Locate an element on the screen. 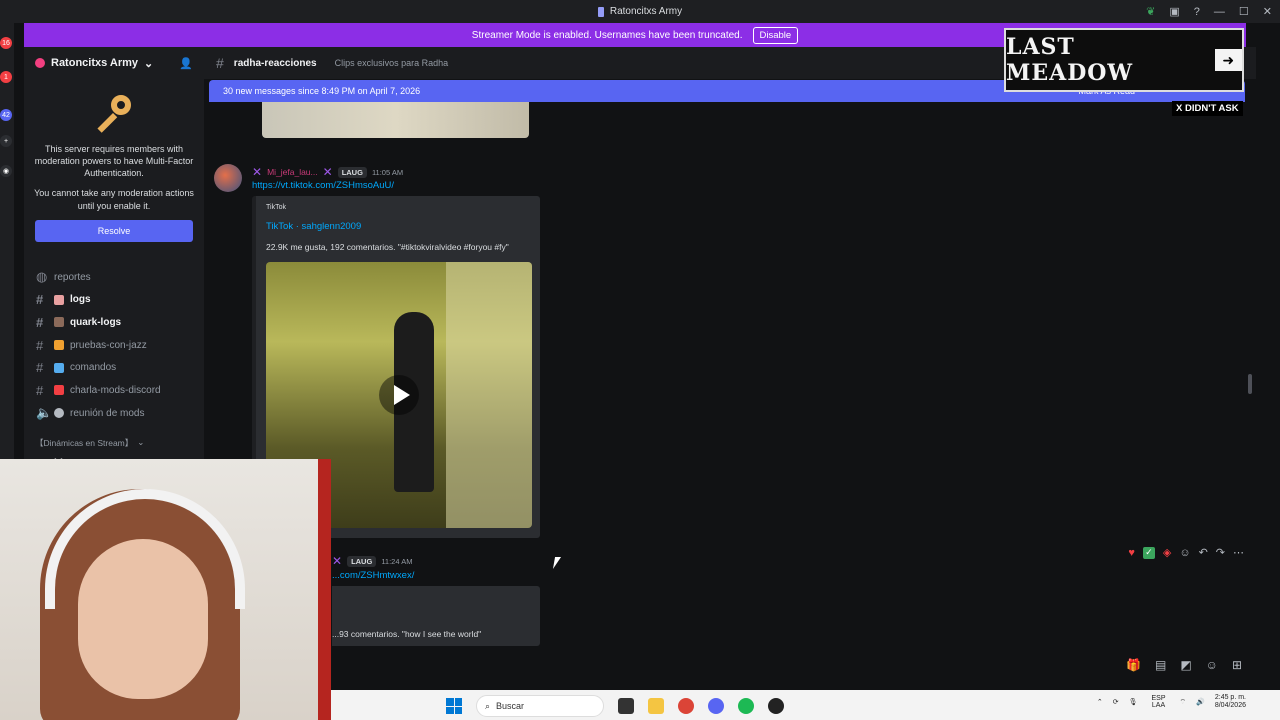 The width and height of the screenshot is (1280, 720). server-badge: 42 is located at coordinates (6, 115).